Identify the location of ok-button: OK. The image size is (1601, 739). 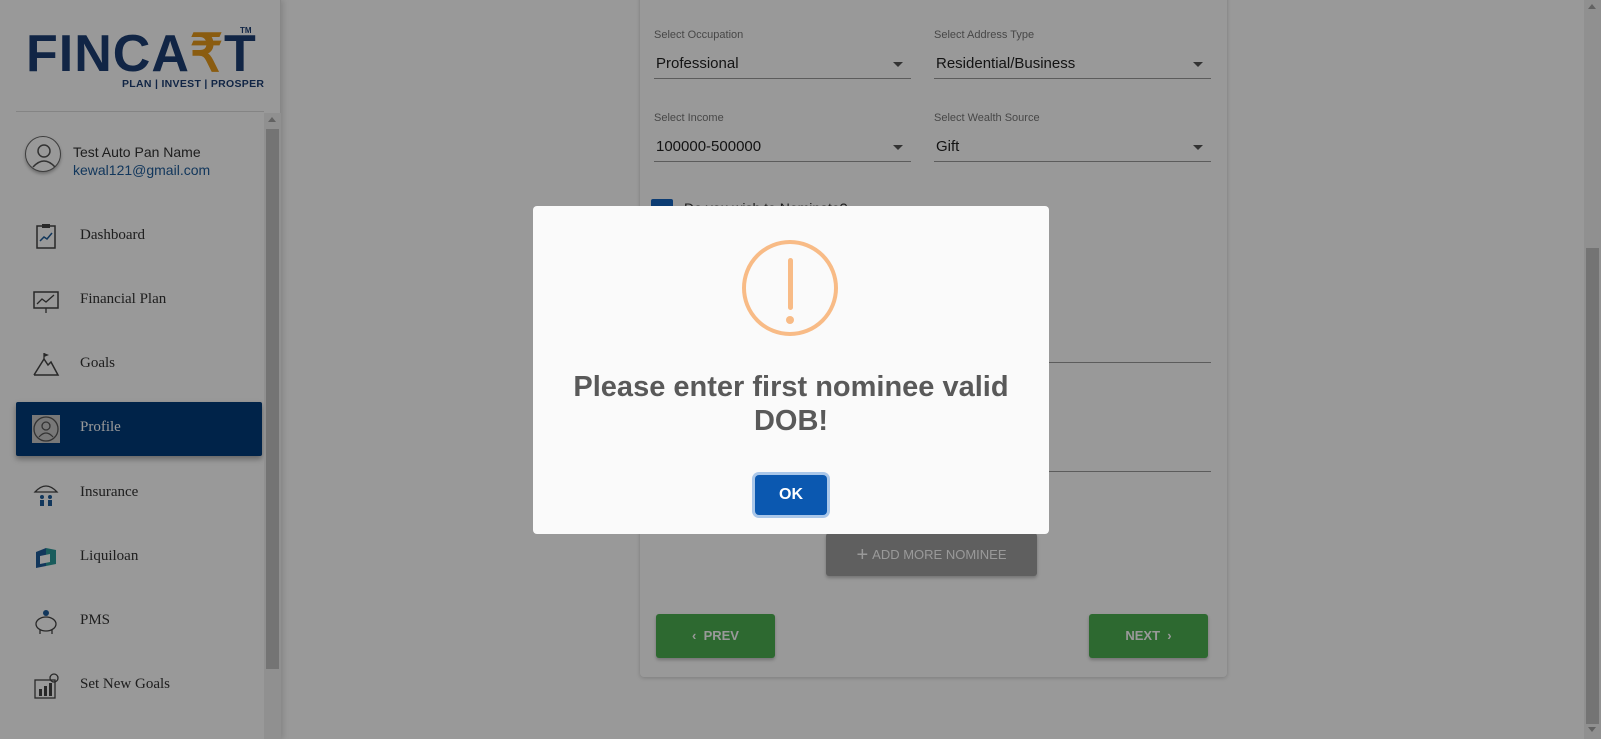
(791, 495).